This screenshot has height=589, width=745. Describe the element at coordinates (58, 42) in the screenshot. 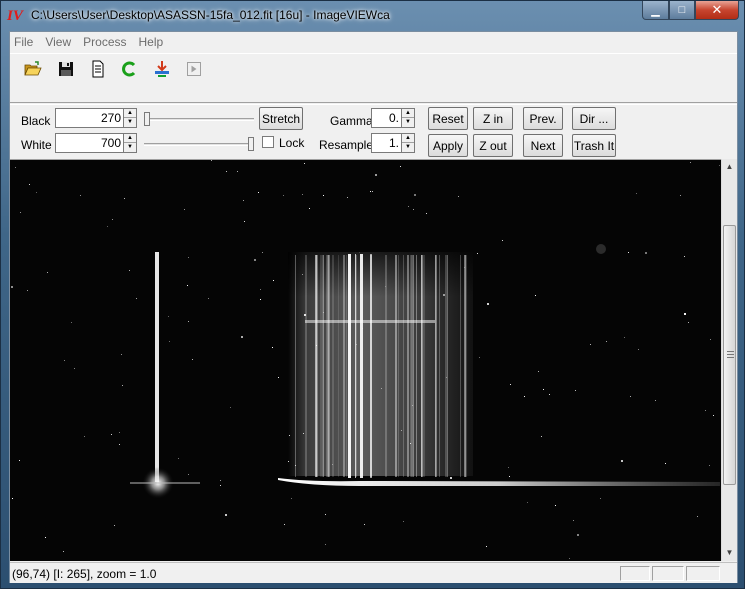

I see `menu-view: View` at that location.